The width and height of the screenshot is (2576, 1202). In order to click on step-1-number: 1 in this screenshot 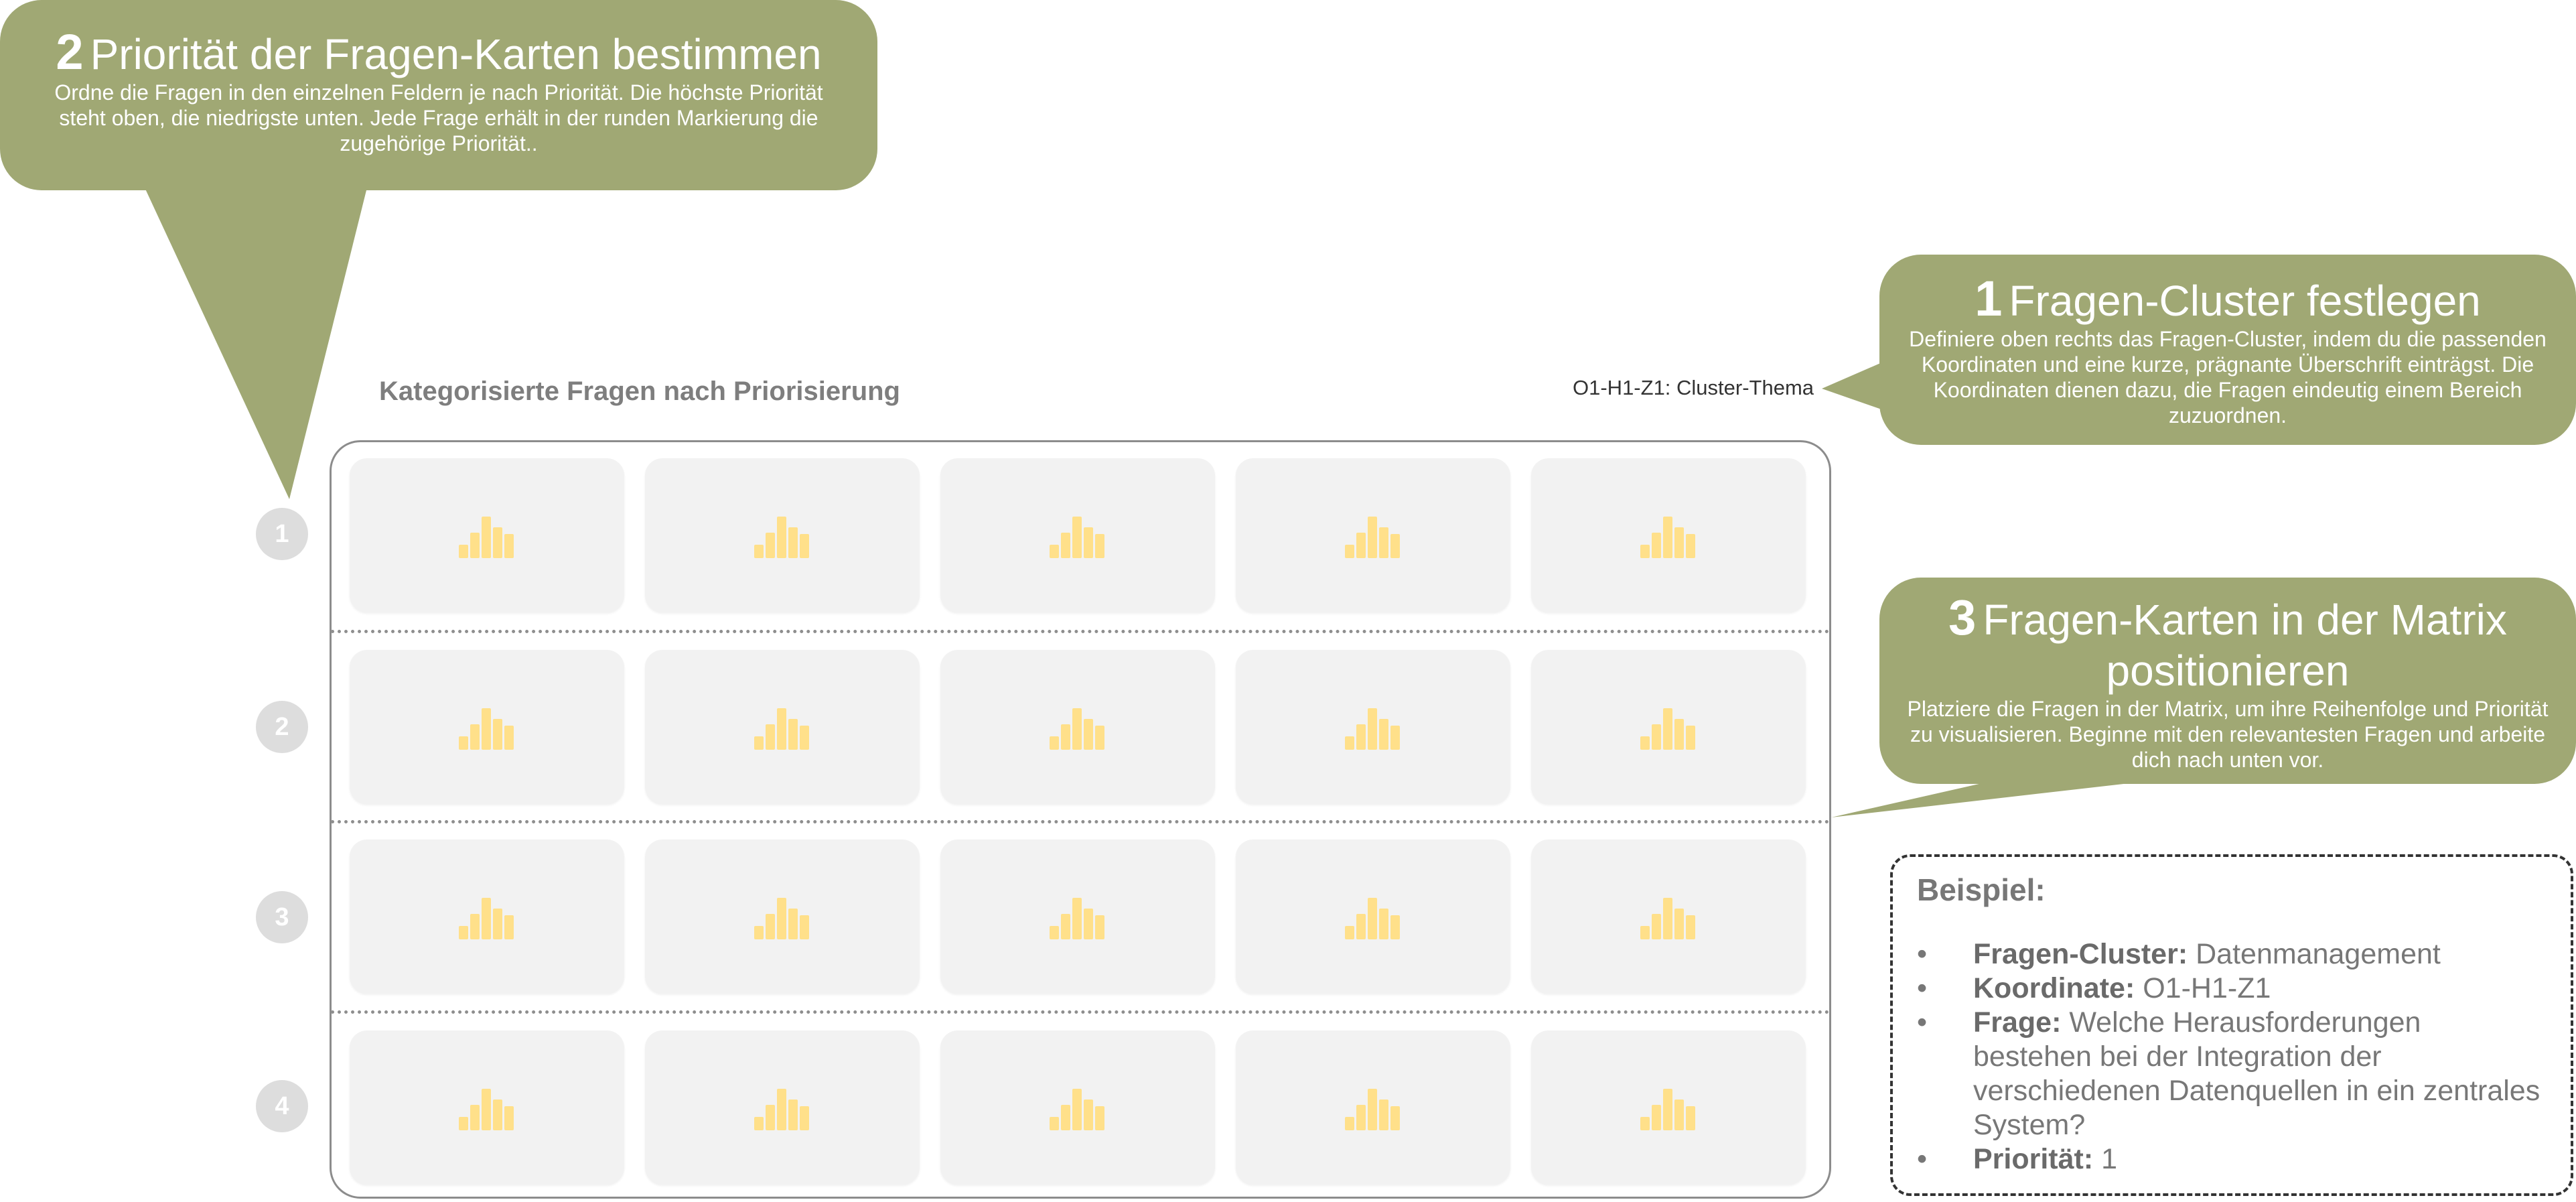, I will do `click(1989, 298)`.